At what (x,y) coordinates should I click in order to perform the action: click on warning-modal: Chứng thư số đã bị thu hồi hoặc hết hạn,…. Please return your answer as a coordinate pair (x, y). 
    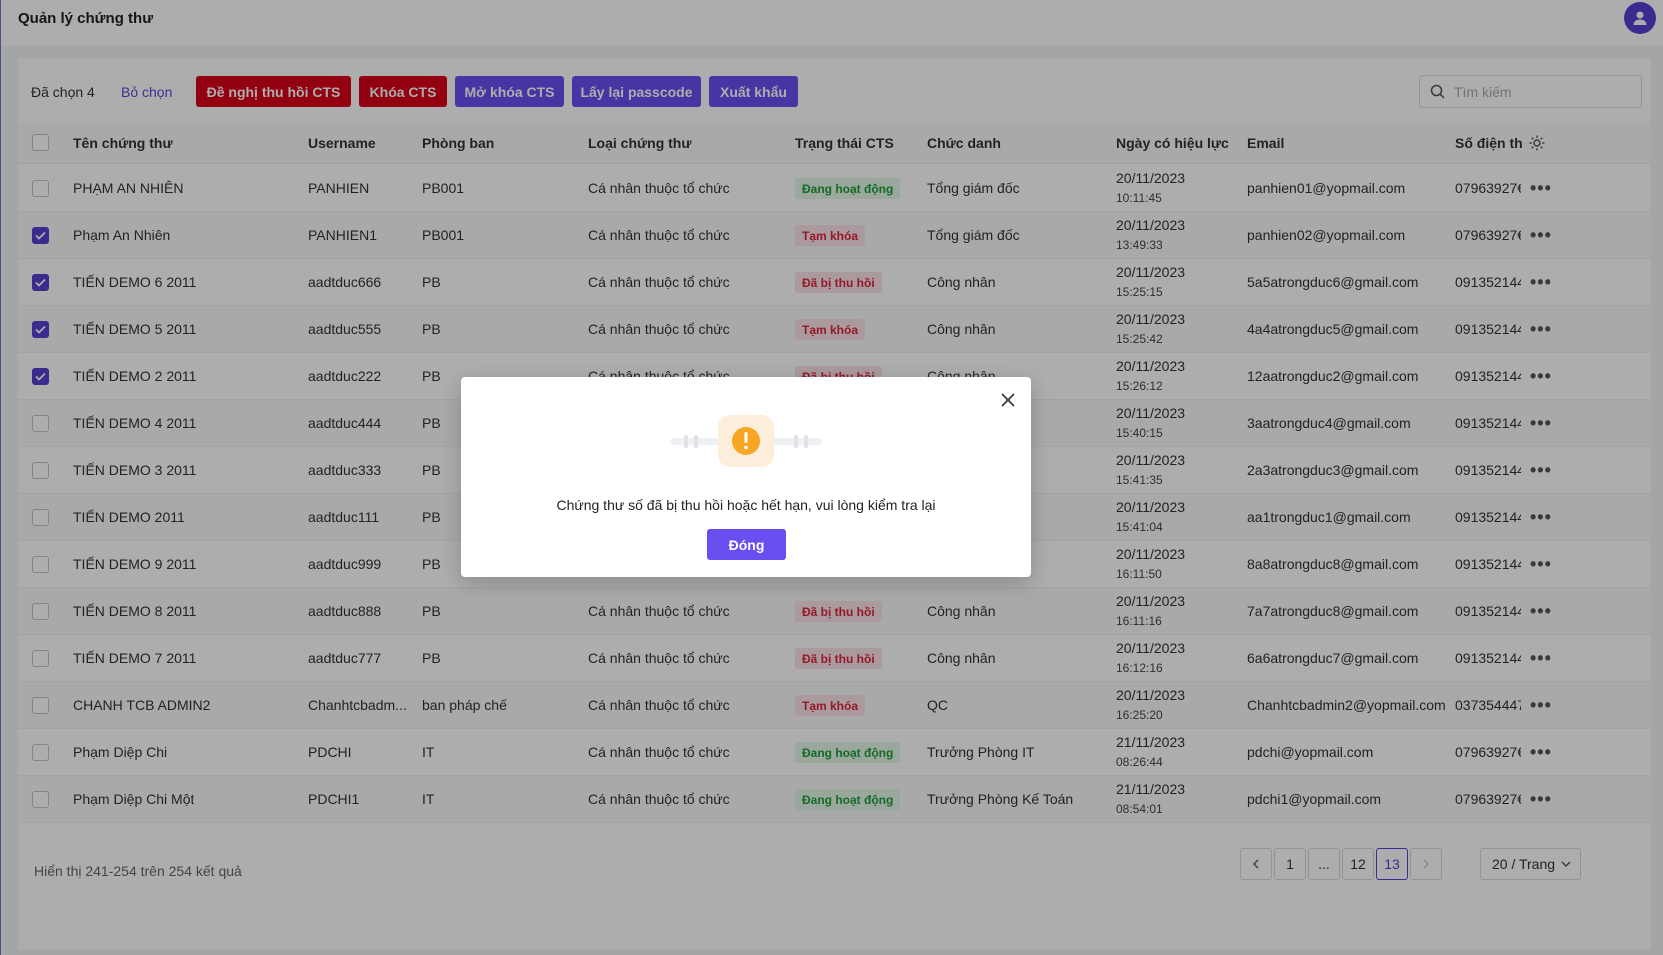
    Looking at the image, I should click on (746, 477).